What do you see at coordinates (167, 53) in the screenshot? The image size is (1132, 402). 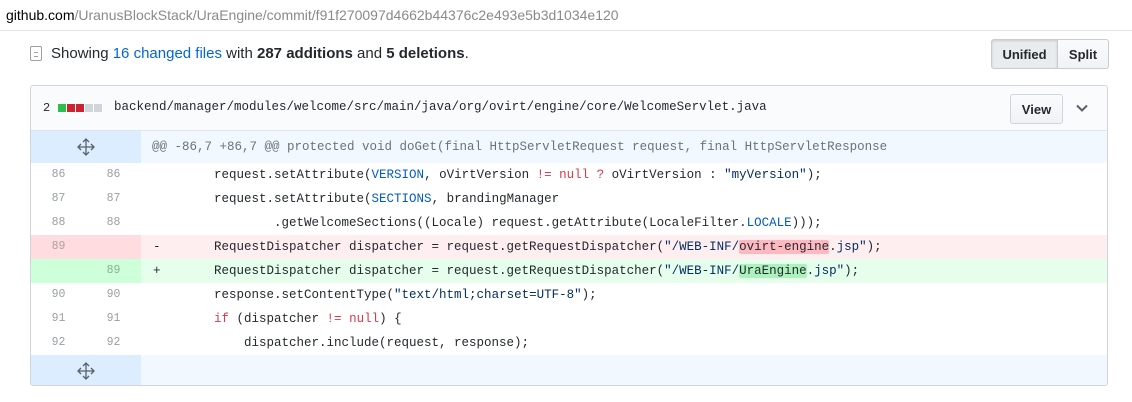 I see `changed-files-link: 16 changed files` at bounding box center [167, 53].